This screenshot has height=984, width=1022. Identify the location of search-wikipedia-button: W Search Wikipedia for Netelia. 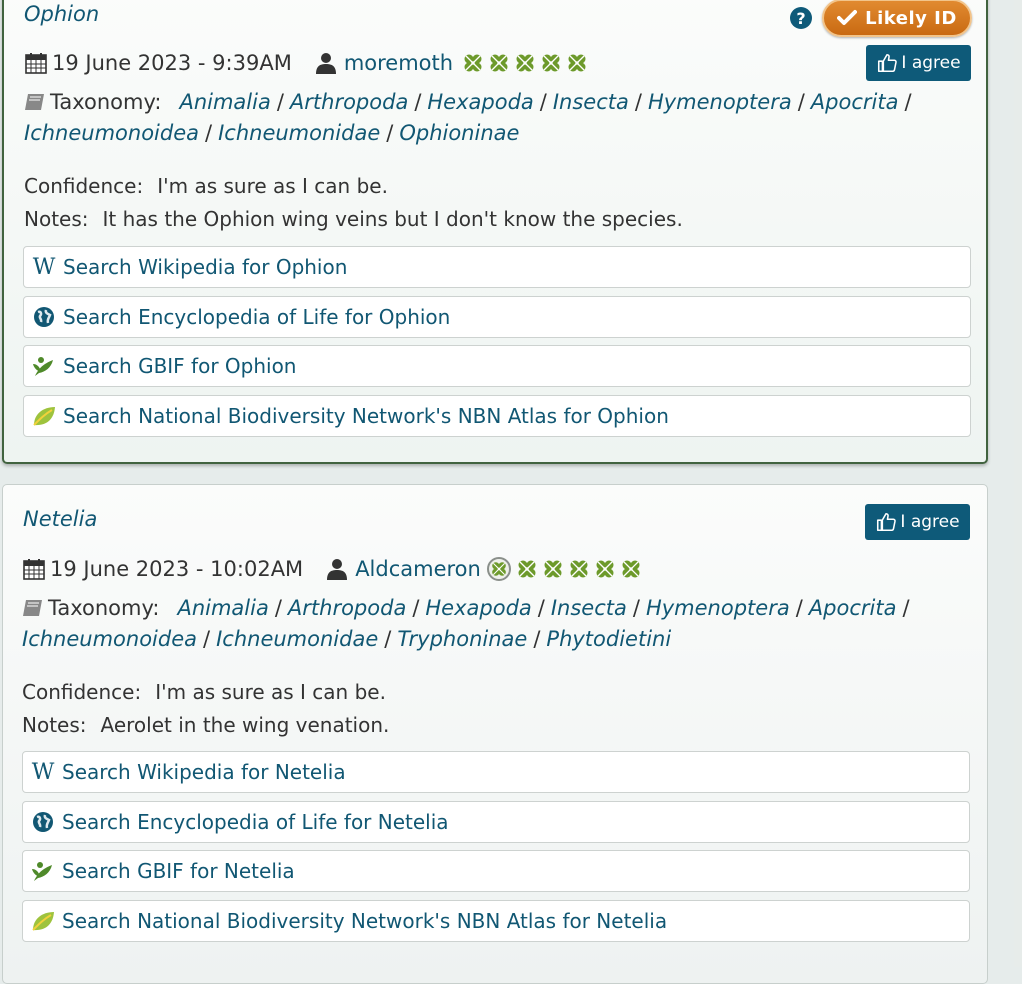
(496, 772).